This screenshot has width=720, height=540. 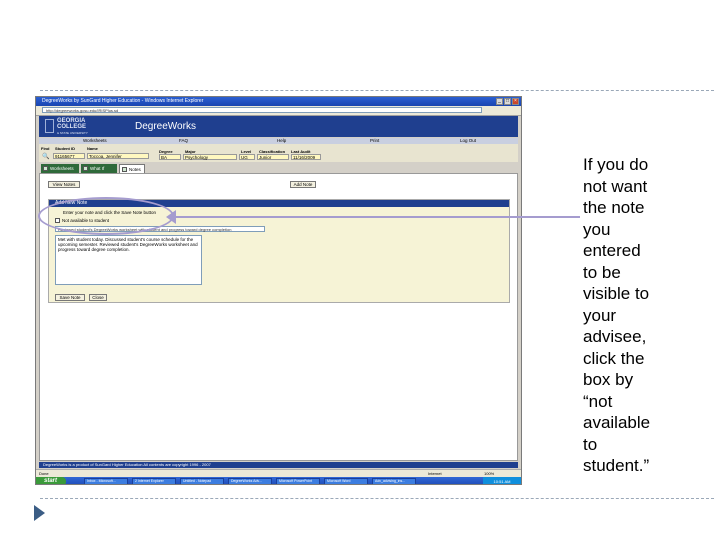 I want to click on college-logo: GEORGIA COLLEGE & STATE UNIVERSITY, so click(x=71, y=126).